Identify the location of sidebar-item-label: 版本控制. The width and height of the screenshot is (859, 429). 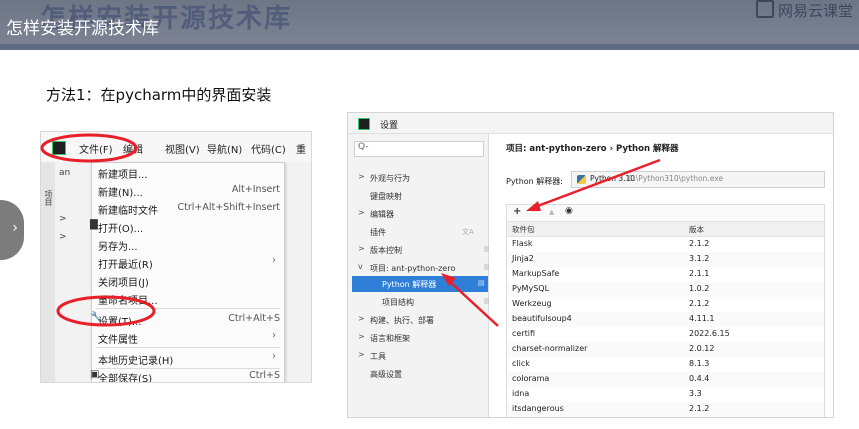
(386, 250).